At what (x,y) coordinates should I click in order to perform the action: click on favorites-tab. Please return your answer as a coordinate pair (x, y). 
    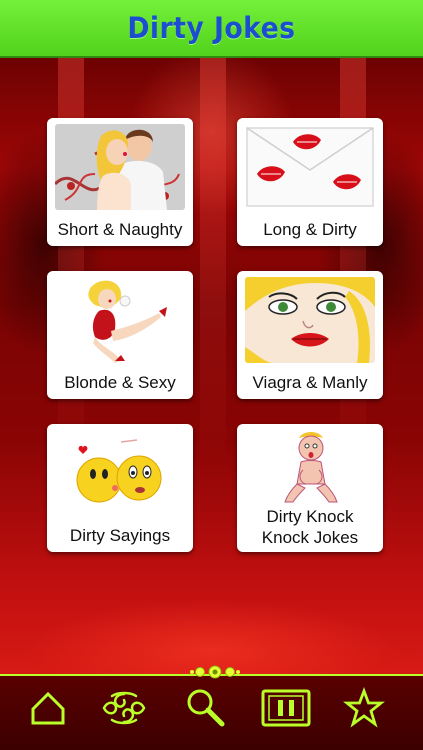
    Looking at the image, I should click on (364, 710).